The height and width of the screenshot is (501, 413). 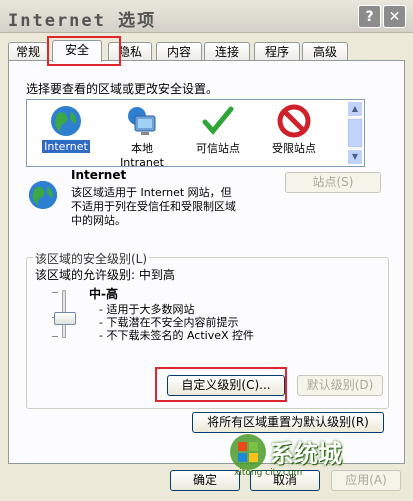 I want to click on zone-trusted: 可信站点, so click(x=218, y=130).